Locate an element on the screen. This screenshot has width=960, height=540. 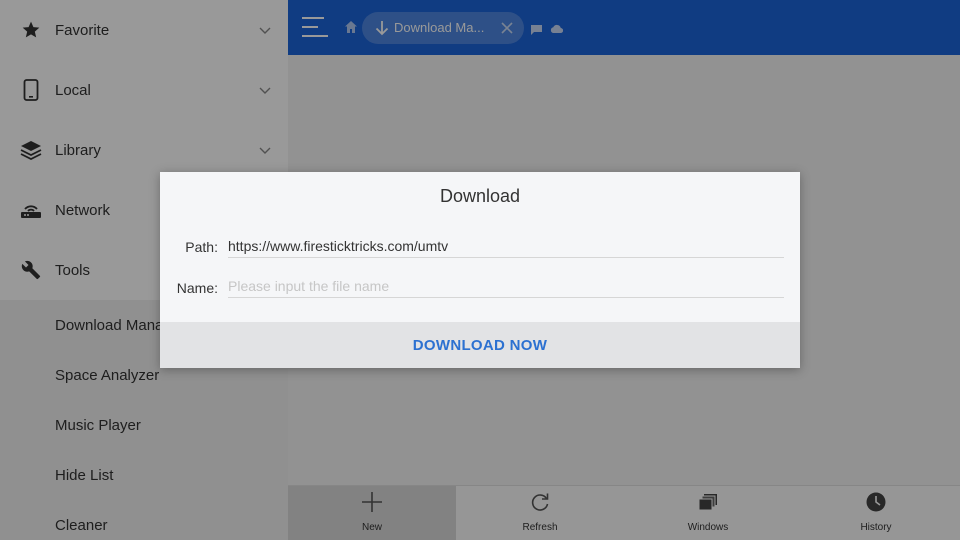
path-input is located at coordinates (506, 246).